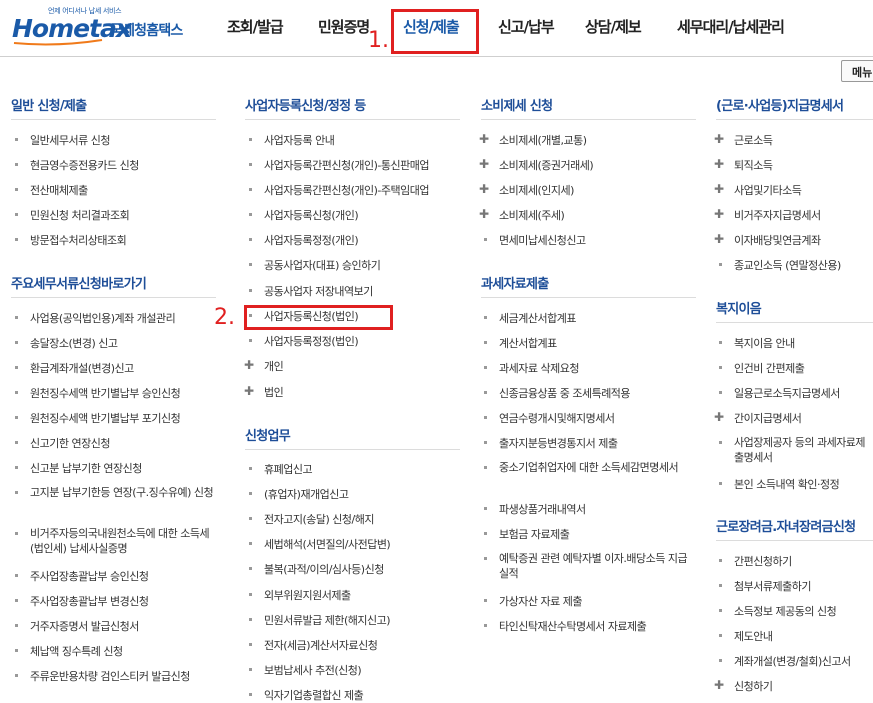  I want to click on menu-link: 제도안내, so click(753, 636).